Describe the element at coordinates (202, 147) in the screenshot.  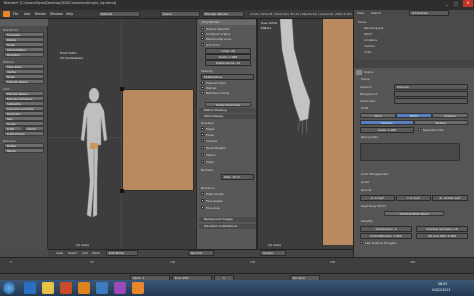
I see `bevel-weights-checkbox` at that location.